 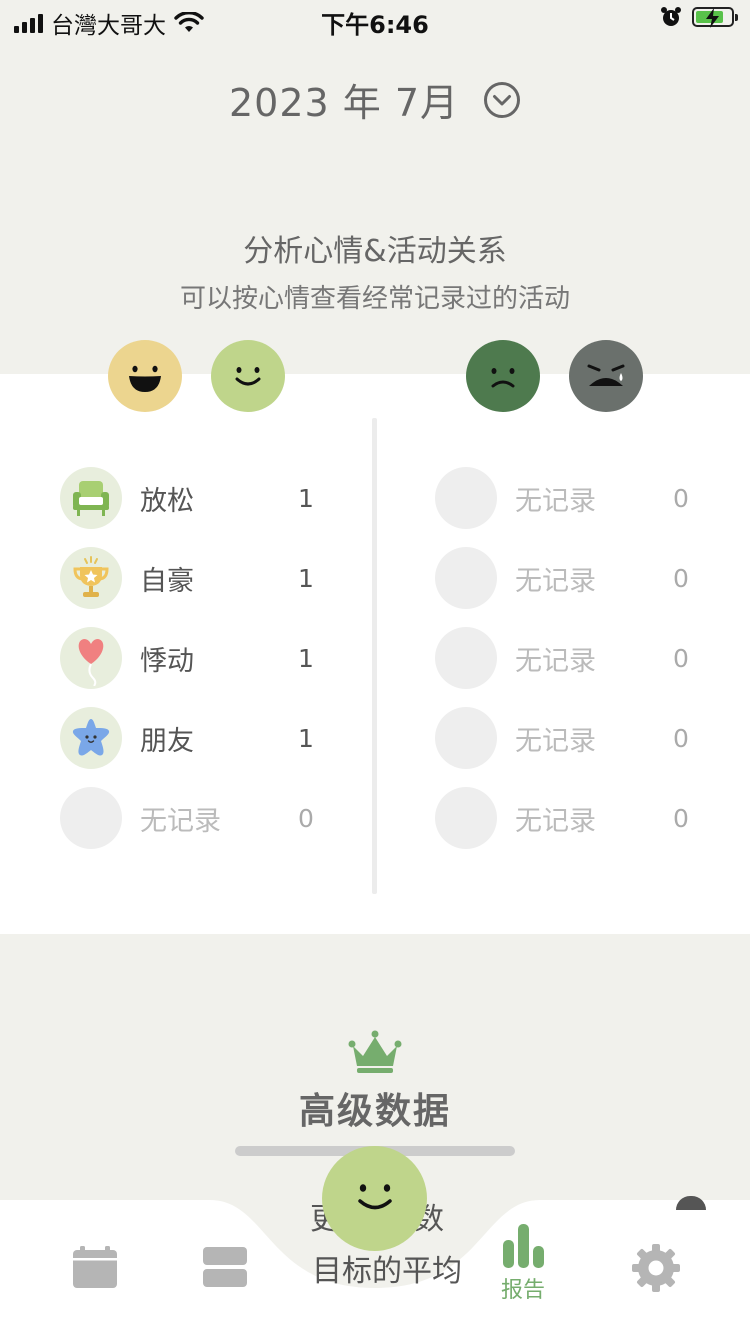 I want to click on month-selector: 2023 年 7月, so click(x=375, y=99).